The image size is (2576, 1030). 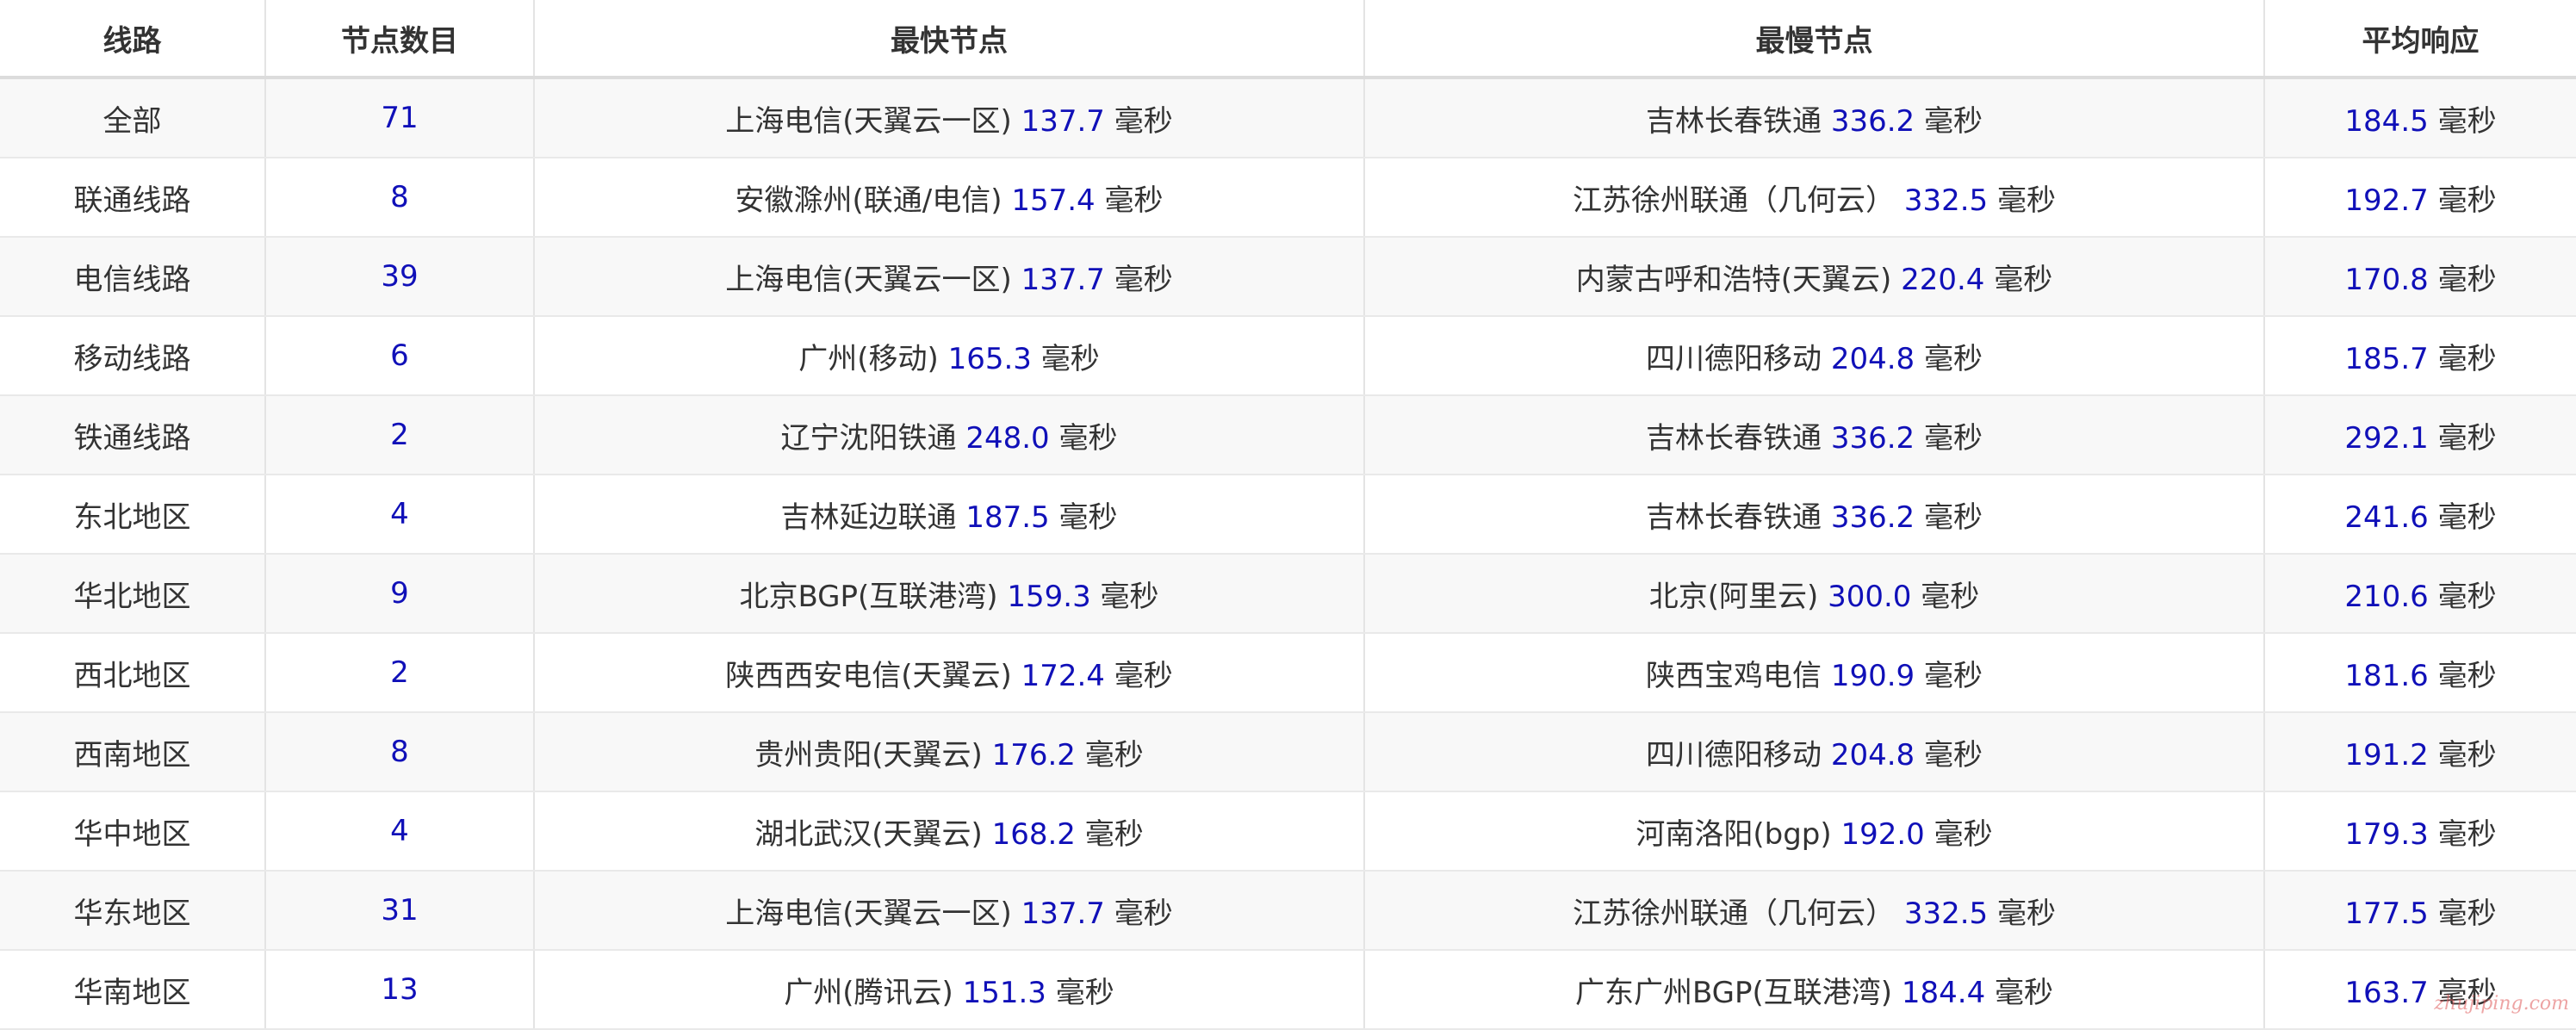 I want to click on cell-line: 西北地区, so click(x=132, y=673).